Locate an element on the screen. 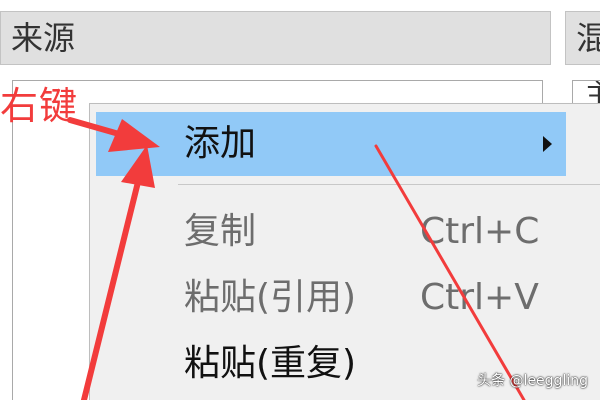 This screenshot has height=400, width=600. menu-item-label: 复制 is located at coordinates (220, 231).